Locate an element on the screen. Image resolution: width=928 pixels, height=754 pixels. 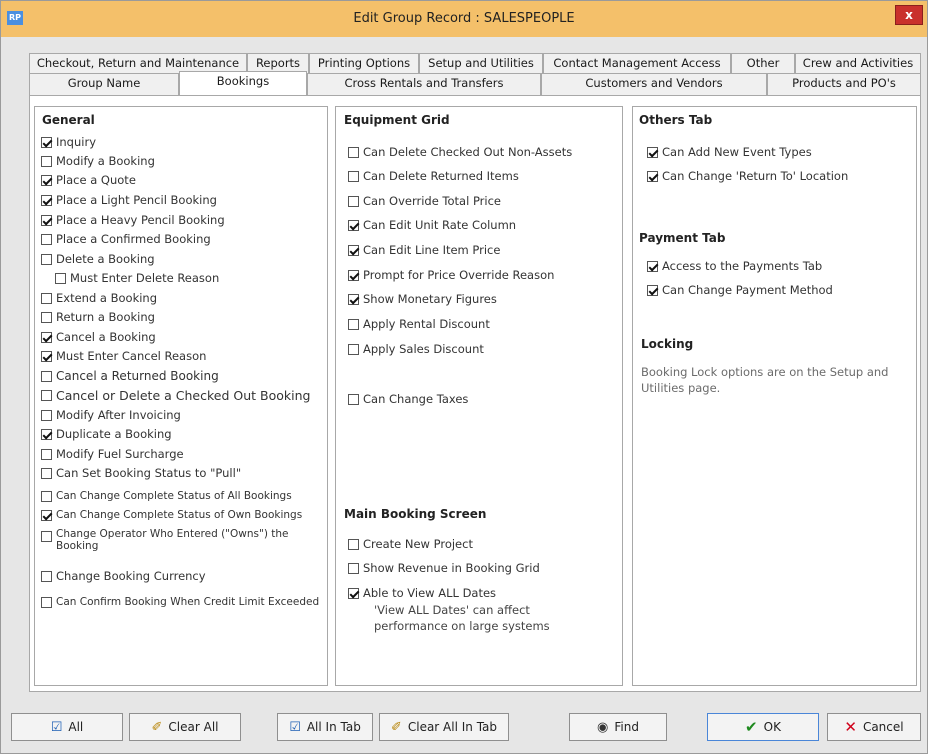
checkbox-cancel-a-returned-booking: Cancel a Returned Booking is located at coordinates (130, 376).